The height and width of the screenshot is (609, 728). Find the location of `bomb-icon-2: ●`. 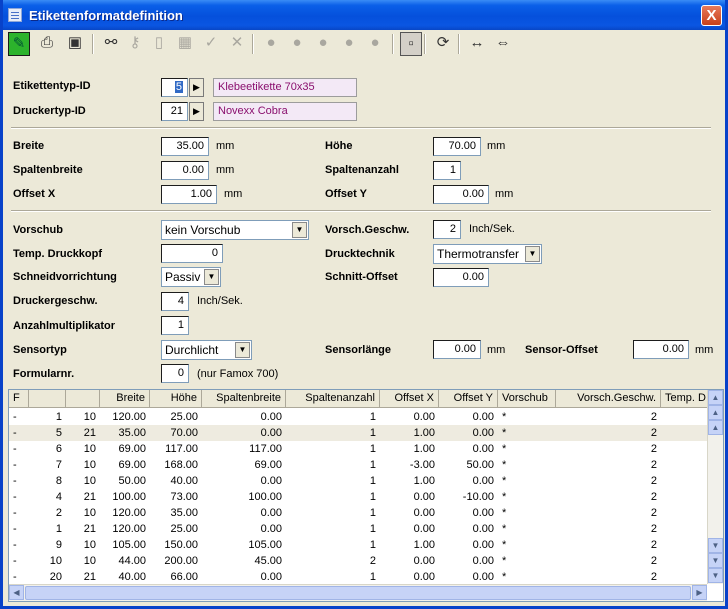

bomb-icon-2: ● is located at coordinates (297, 44).